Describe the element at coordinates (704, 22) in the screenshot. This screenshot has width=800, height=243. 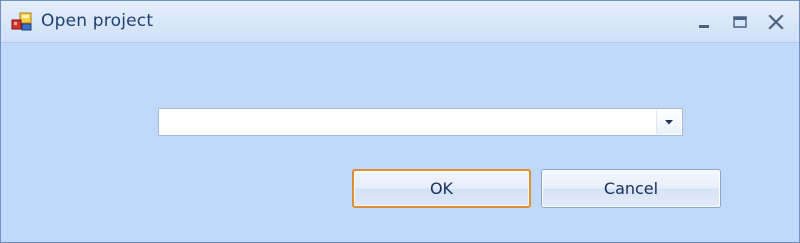
I see `minimize-icon` at that location.